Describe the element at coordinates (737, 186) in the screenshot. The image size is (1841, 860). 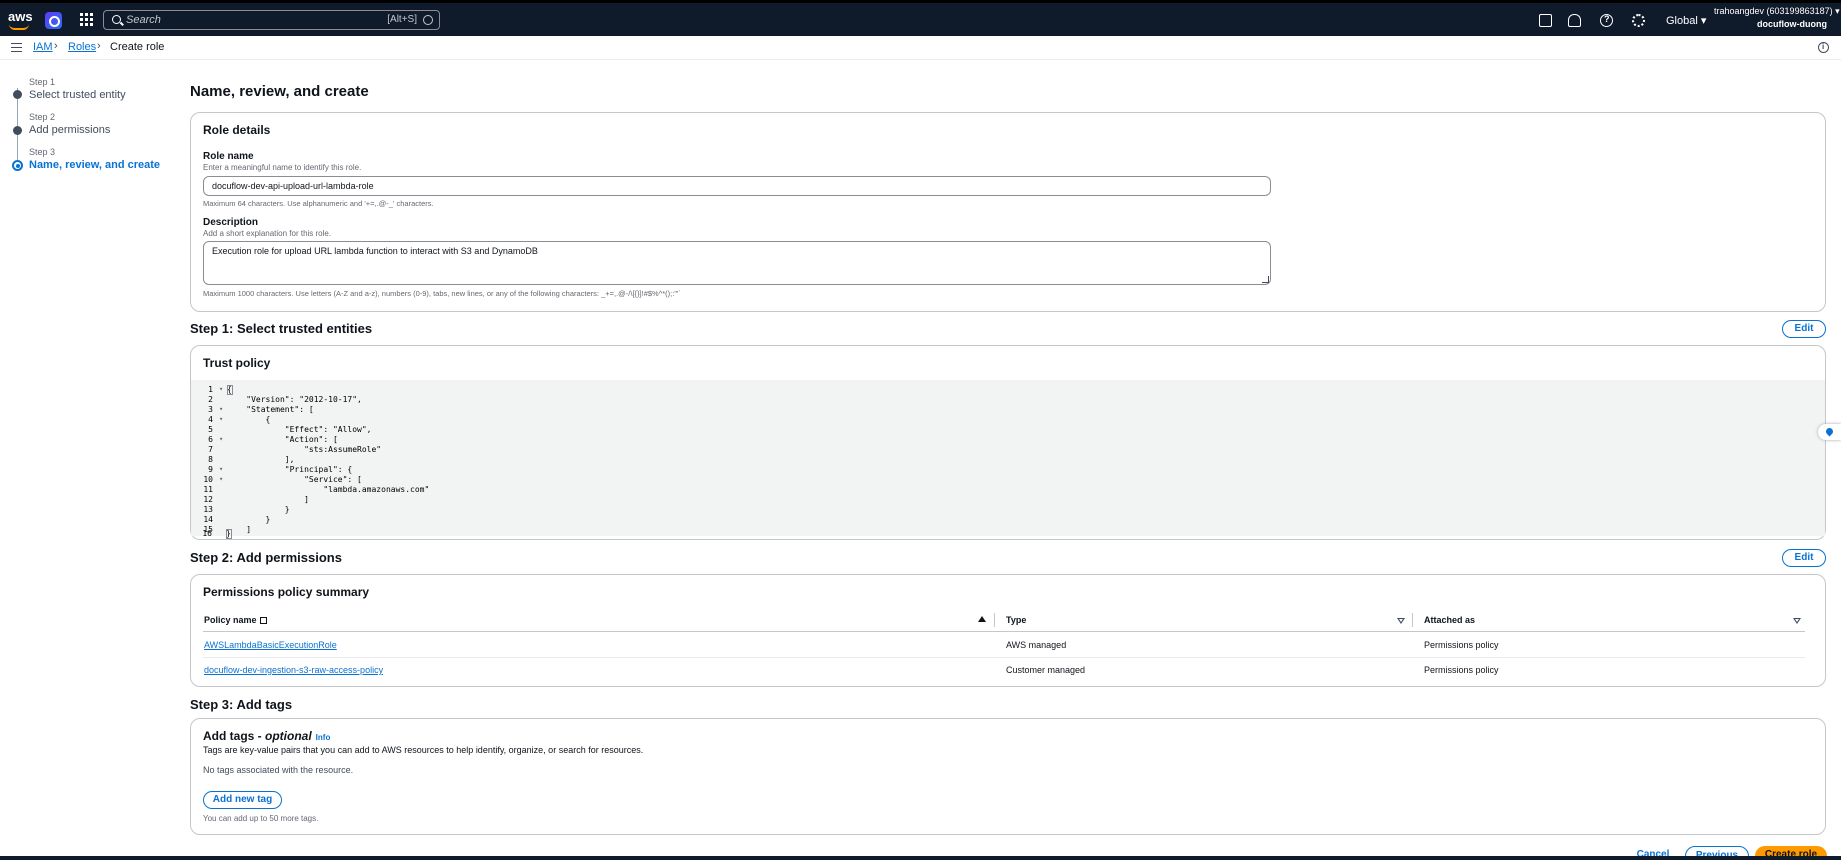
I see `role-name-input` at that location.